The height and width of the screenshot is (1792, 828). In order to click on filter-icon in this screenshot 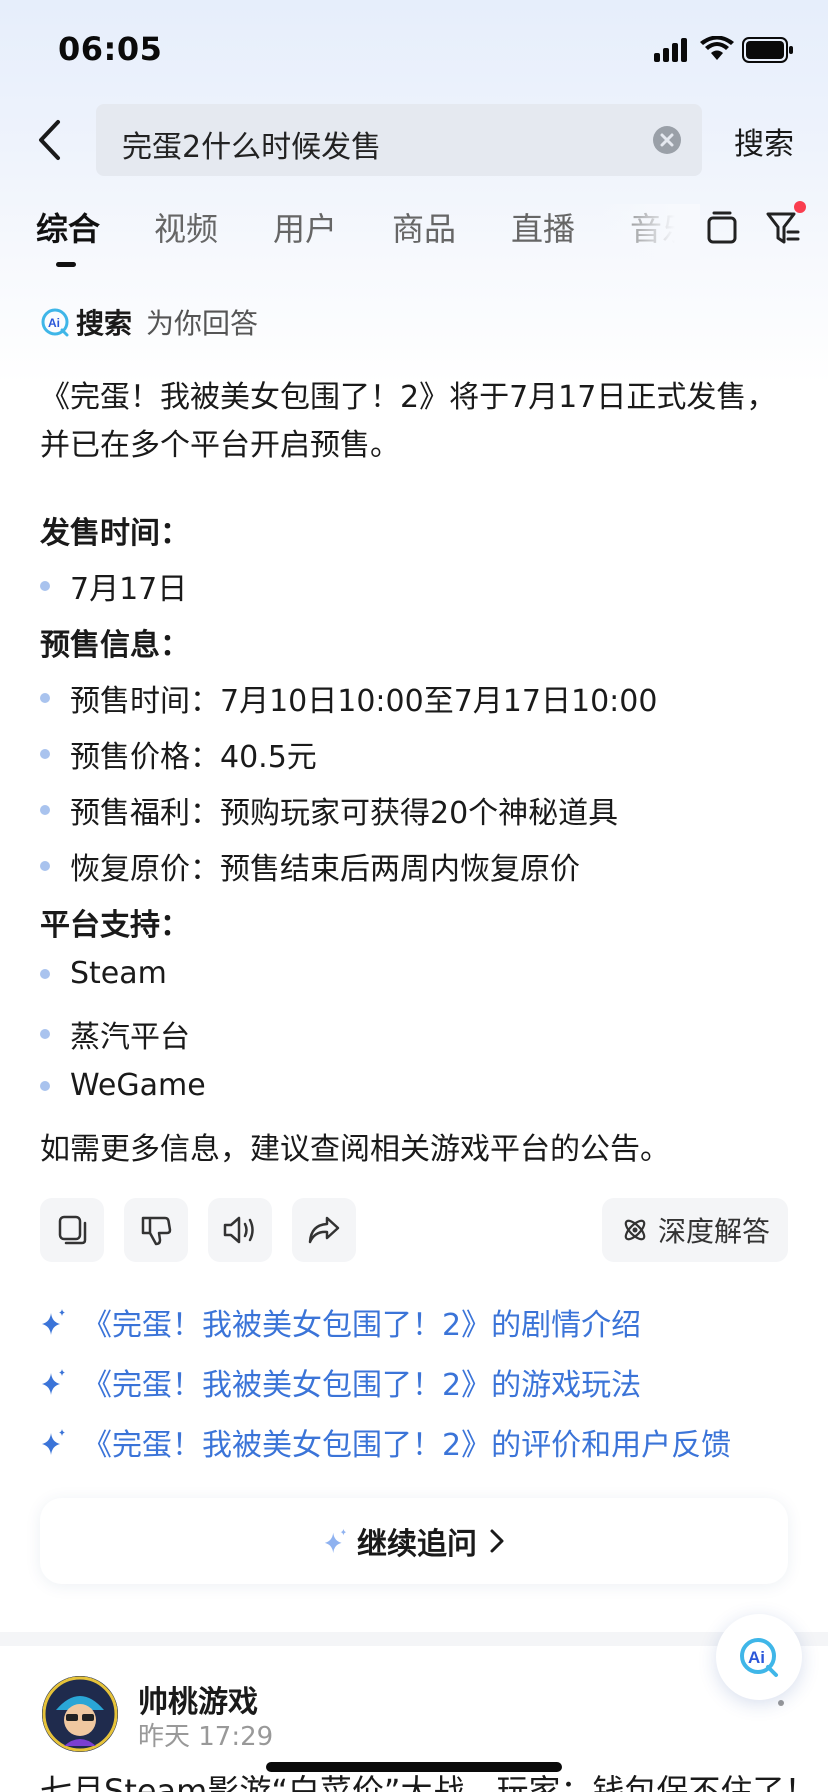, I will do `click(784, 228)`.